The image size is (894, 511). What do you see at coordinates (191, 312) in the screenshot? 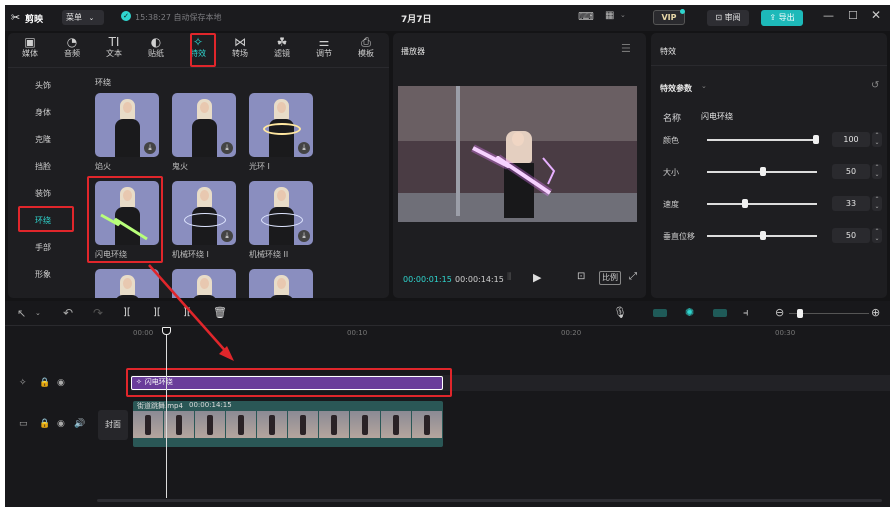
I see `annotation-arrow` at bounding box center [191, 312].